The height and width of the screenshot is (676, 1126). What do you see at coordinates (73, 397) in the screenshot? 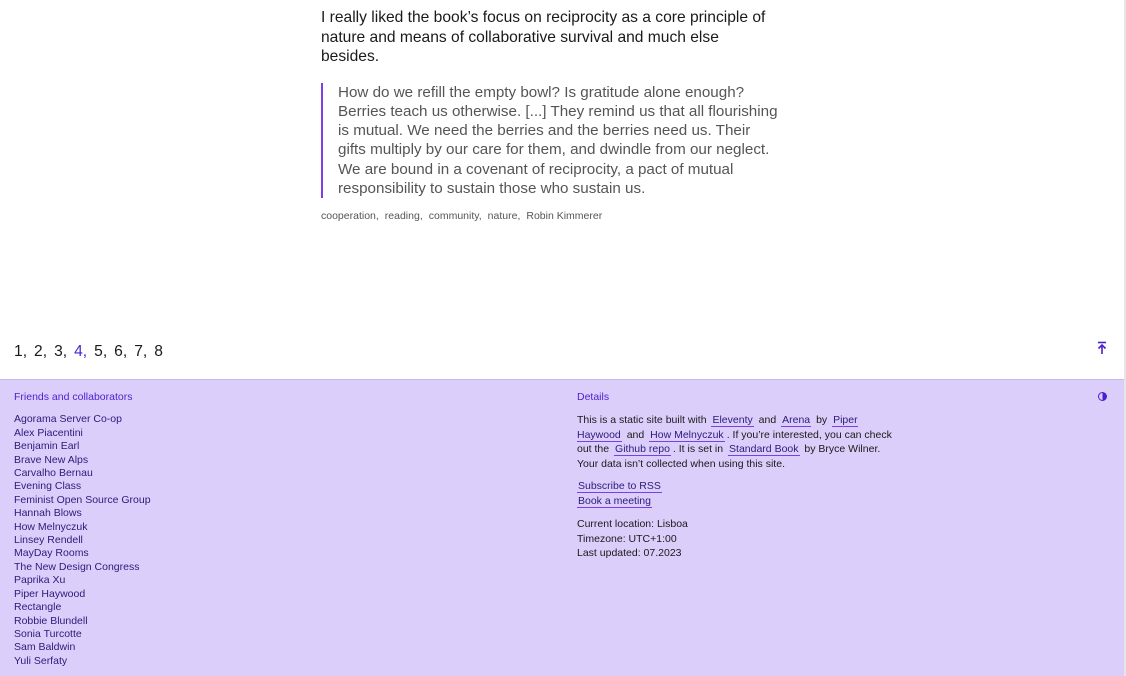
I see `friends-heading: Friends and collaborators` at bounding box center [73, 397].